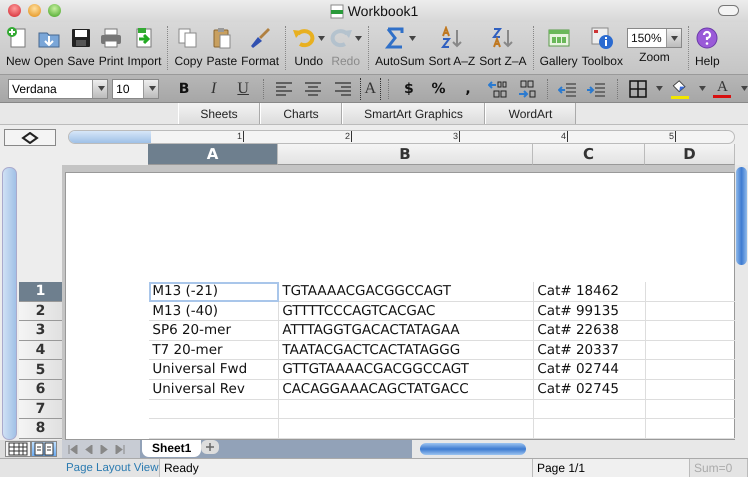  What do you see at coordinates (707, 38) in the screenshot?
I see `help-icon` at bounding box center [707, 38].